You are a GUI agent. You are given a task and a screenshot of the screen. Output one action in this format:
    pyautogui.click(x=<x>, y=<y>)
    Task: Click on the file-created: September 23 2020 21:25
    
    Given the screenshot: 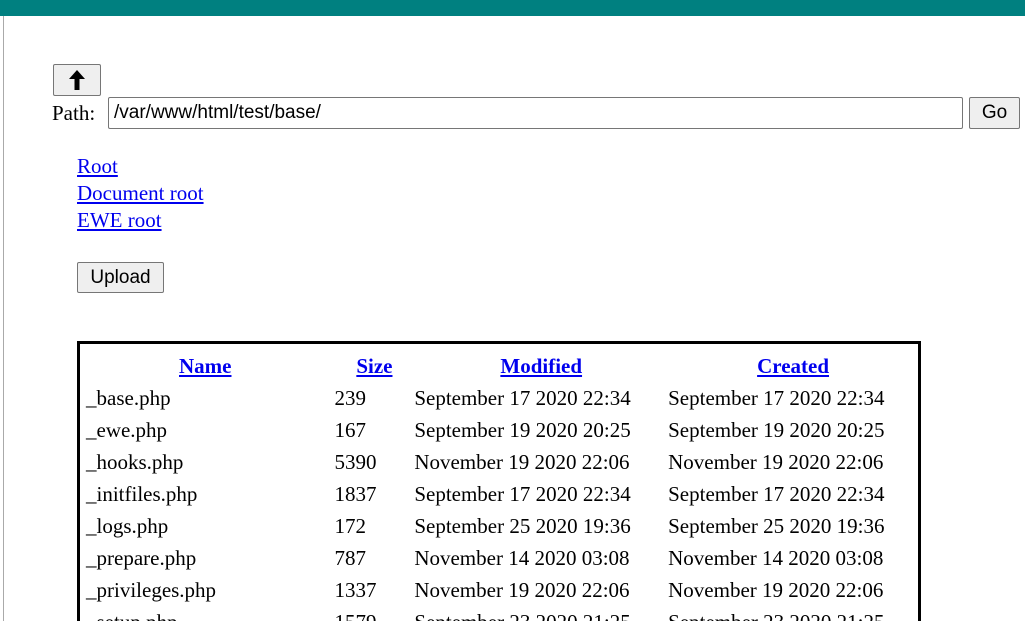 What is the action you would take?
    pyautogui.click(x=793, y=613)
    